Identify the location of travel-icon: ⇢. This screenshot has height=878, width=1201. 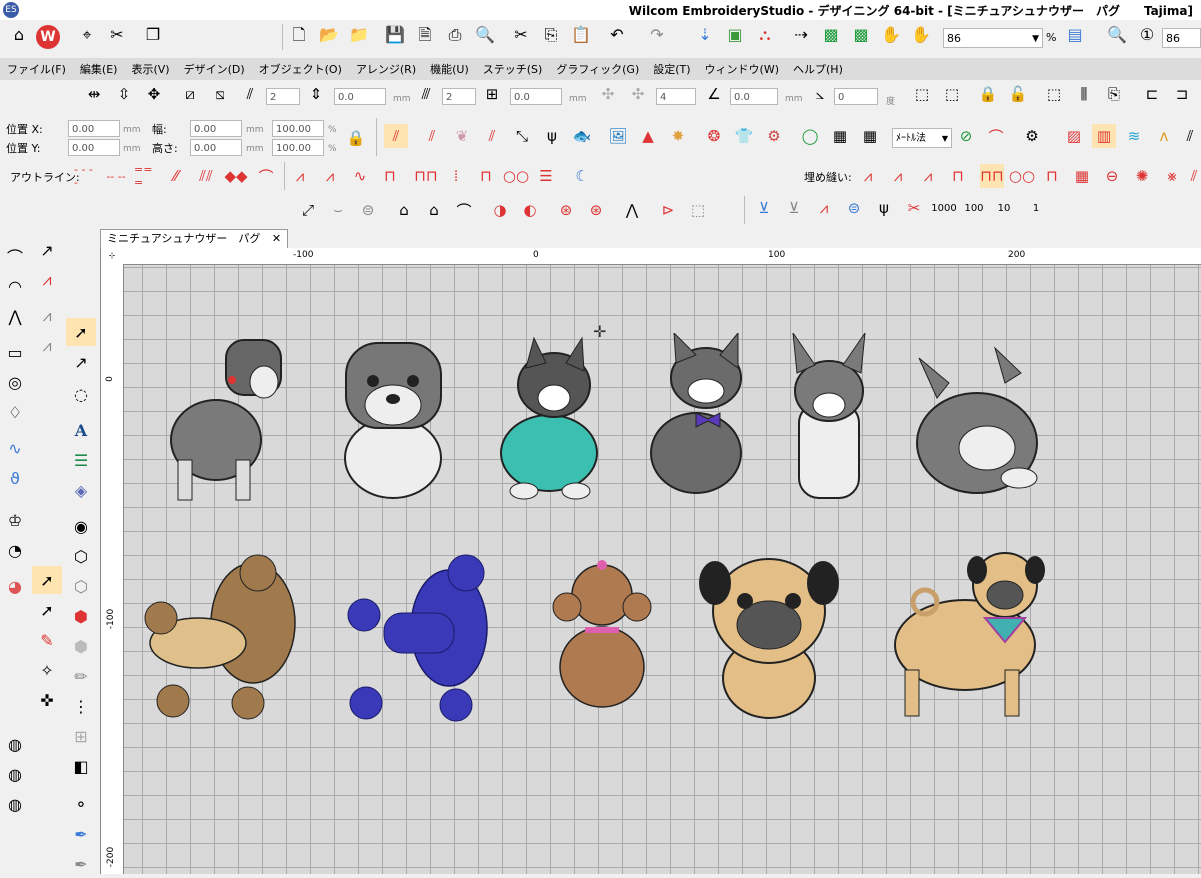
(801, 35).